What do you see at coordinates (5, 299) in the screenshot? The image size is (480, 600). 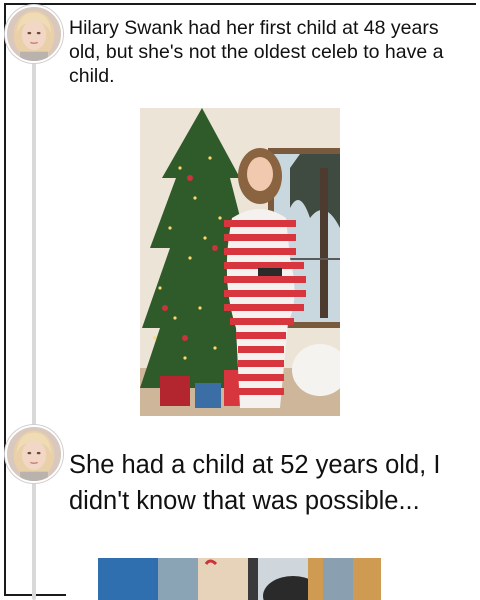 I see `frame-left-border` at bounding box center [5, 299].